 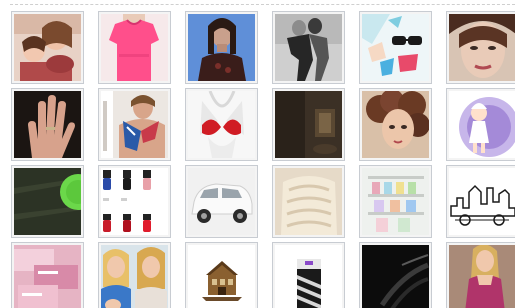 I want to click on thumbnail-pink-boxes, so click(x=47, y=275).